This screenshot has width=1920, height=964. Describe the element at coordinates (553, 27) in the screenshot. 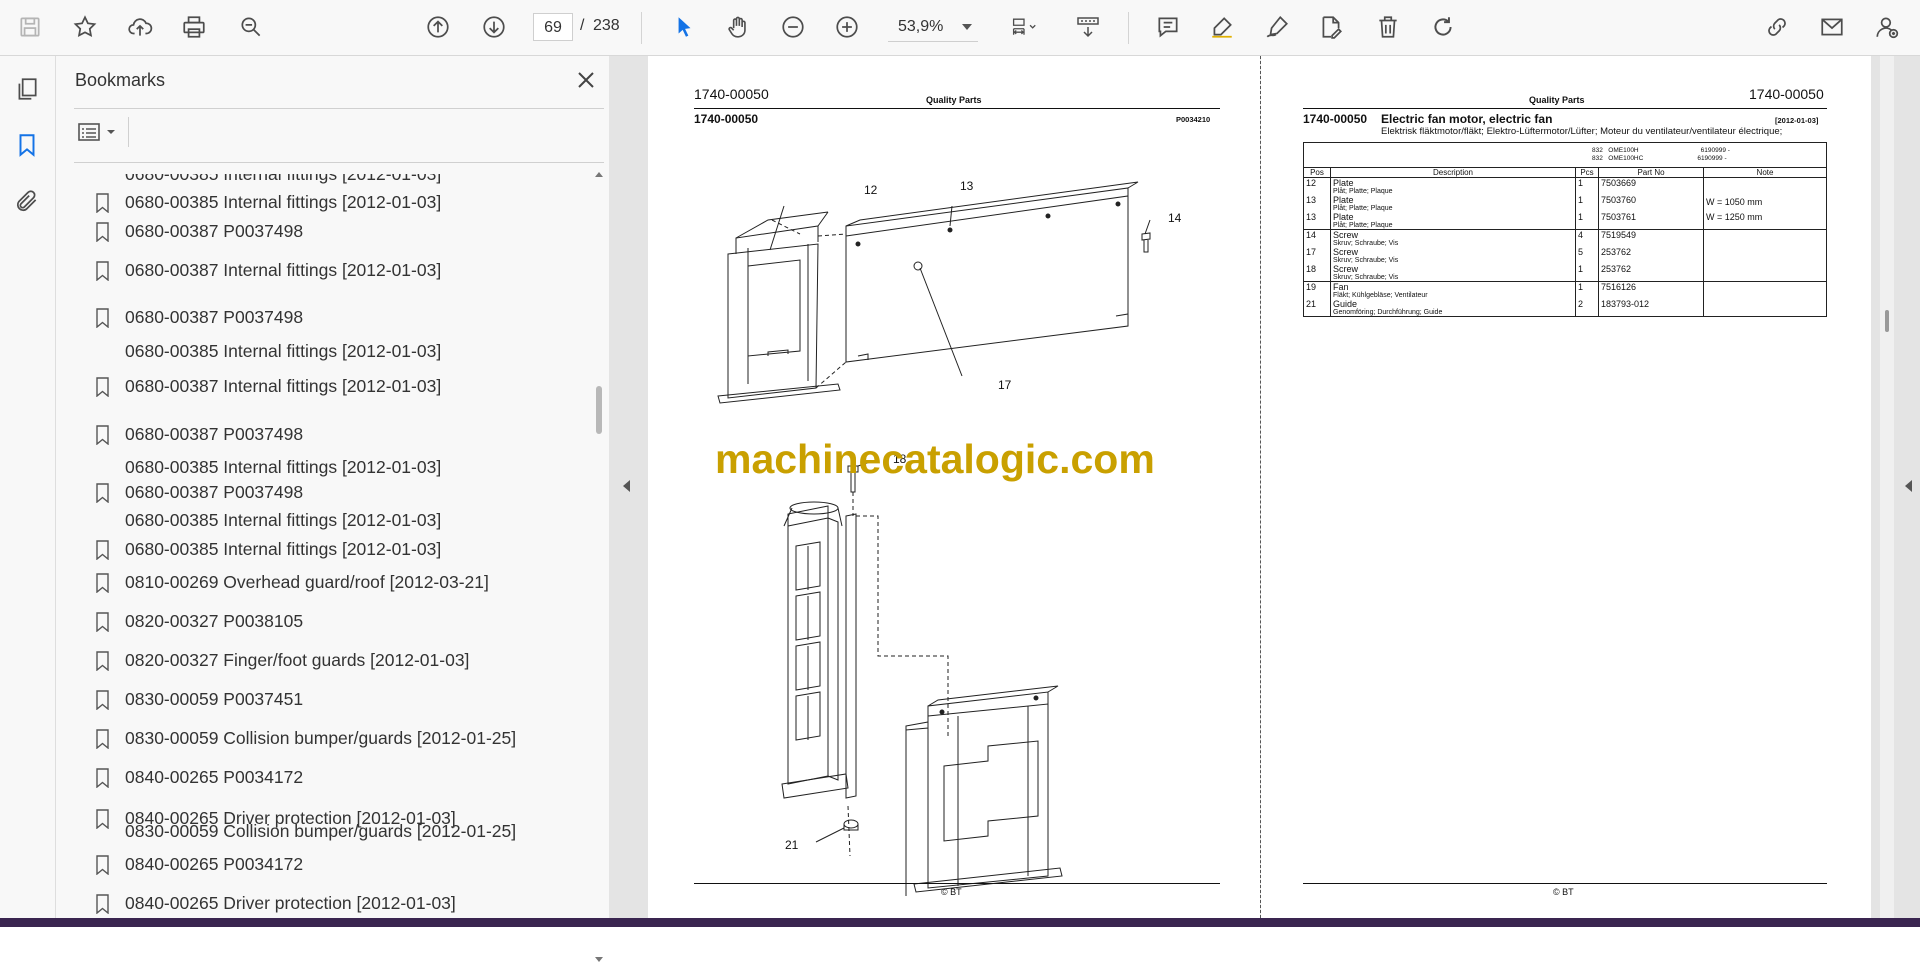

I see `page-number-input: 69` at that location.